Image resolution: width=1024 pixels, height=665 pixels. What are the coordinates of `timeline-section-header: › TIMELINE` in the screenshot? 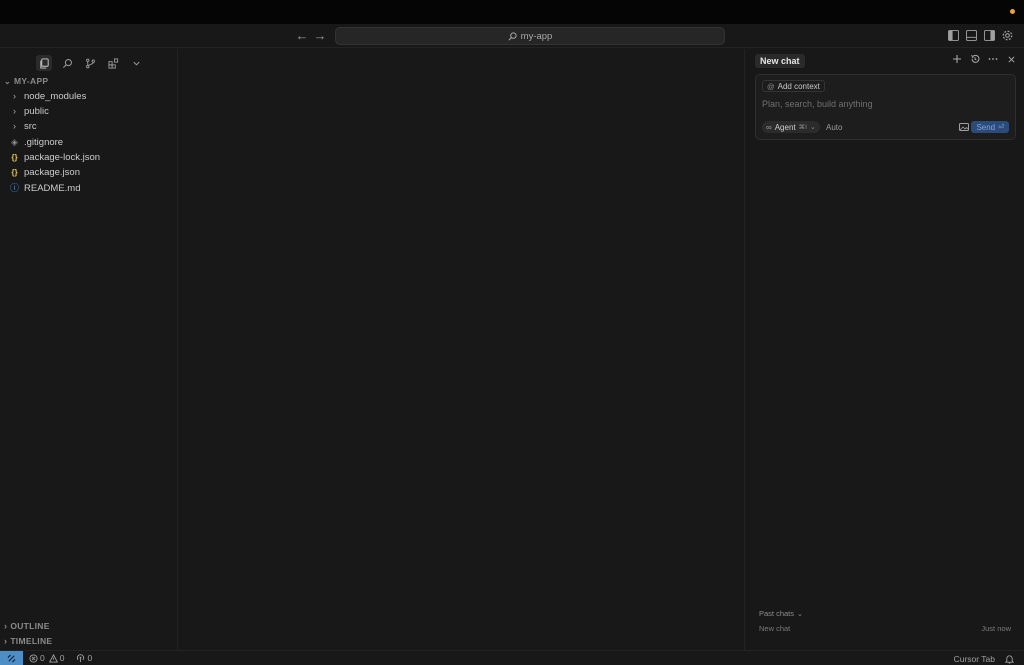 It's located at (26, 641).